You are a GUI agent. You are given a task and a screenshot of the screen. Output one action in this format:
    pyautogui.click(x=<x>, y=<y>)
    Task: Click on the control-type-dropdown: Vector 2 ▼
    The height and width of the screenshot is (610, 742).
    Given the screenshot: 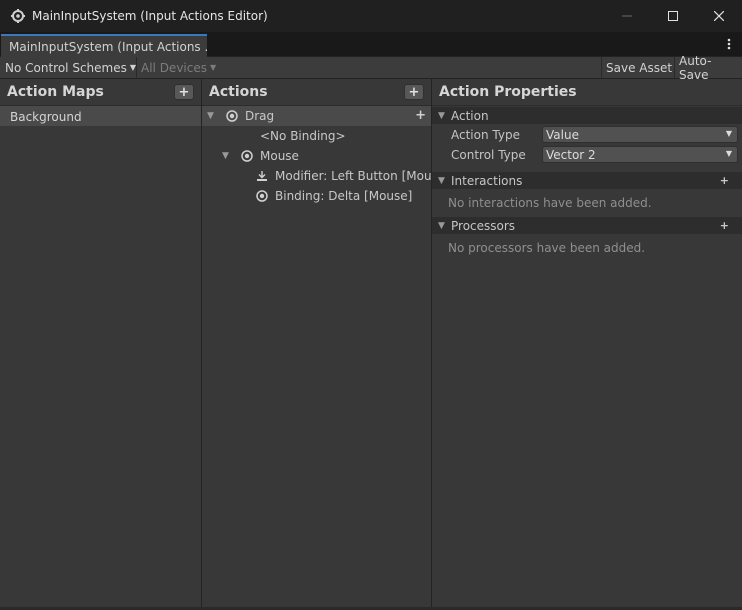 What is the action you would take?
    pyautogui.click(x=640, y=154)
    